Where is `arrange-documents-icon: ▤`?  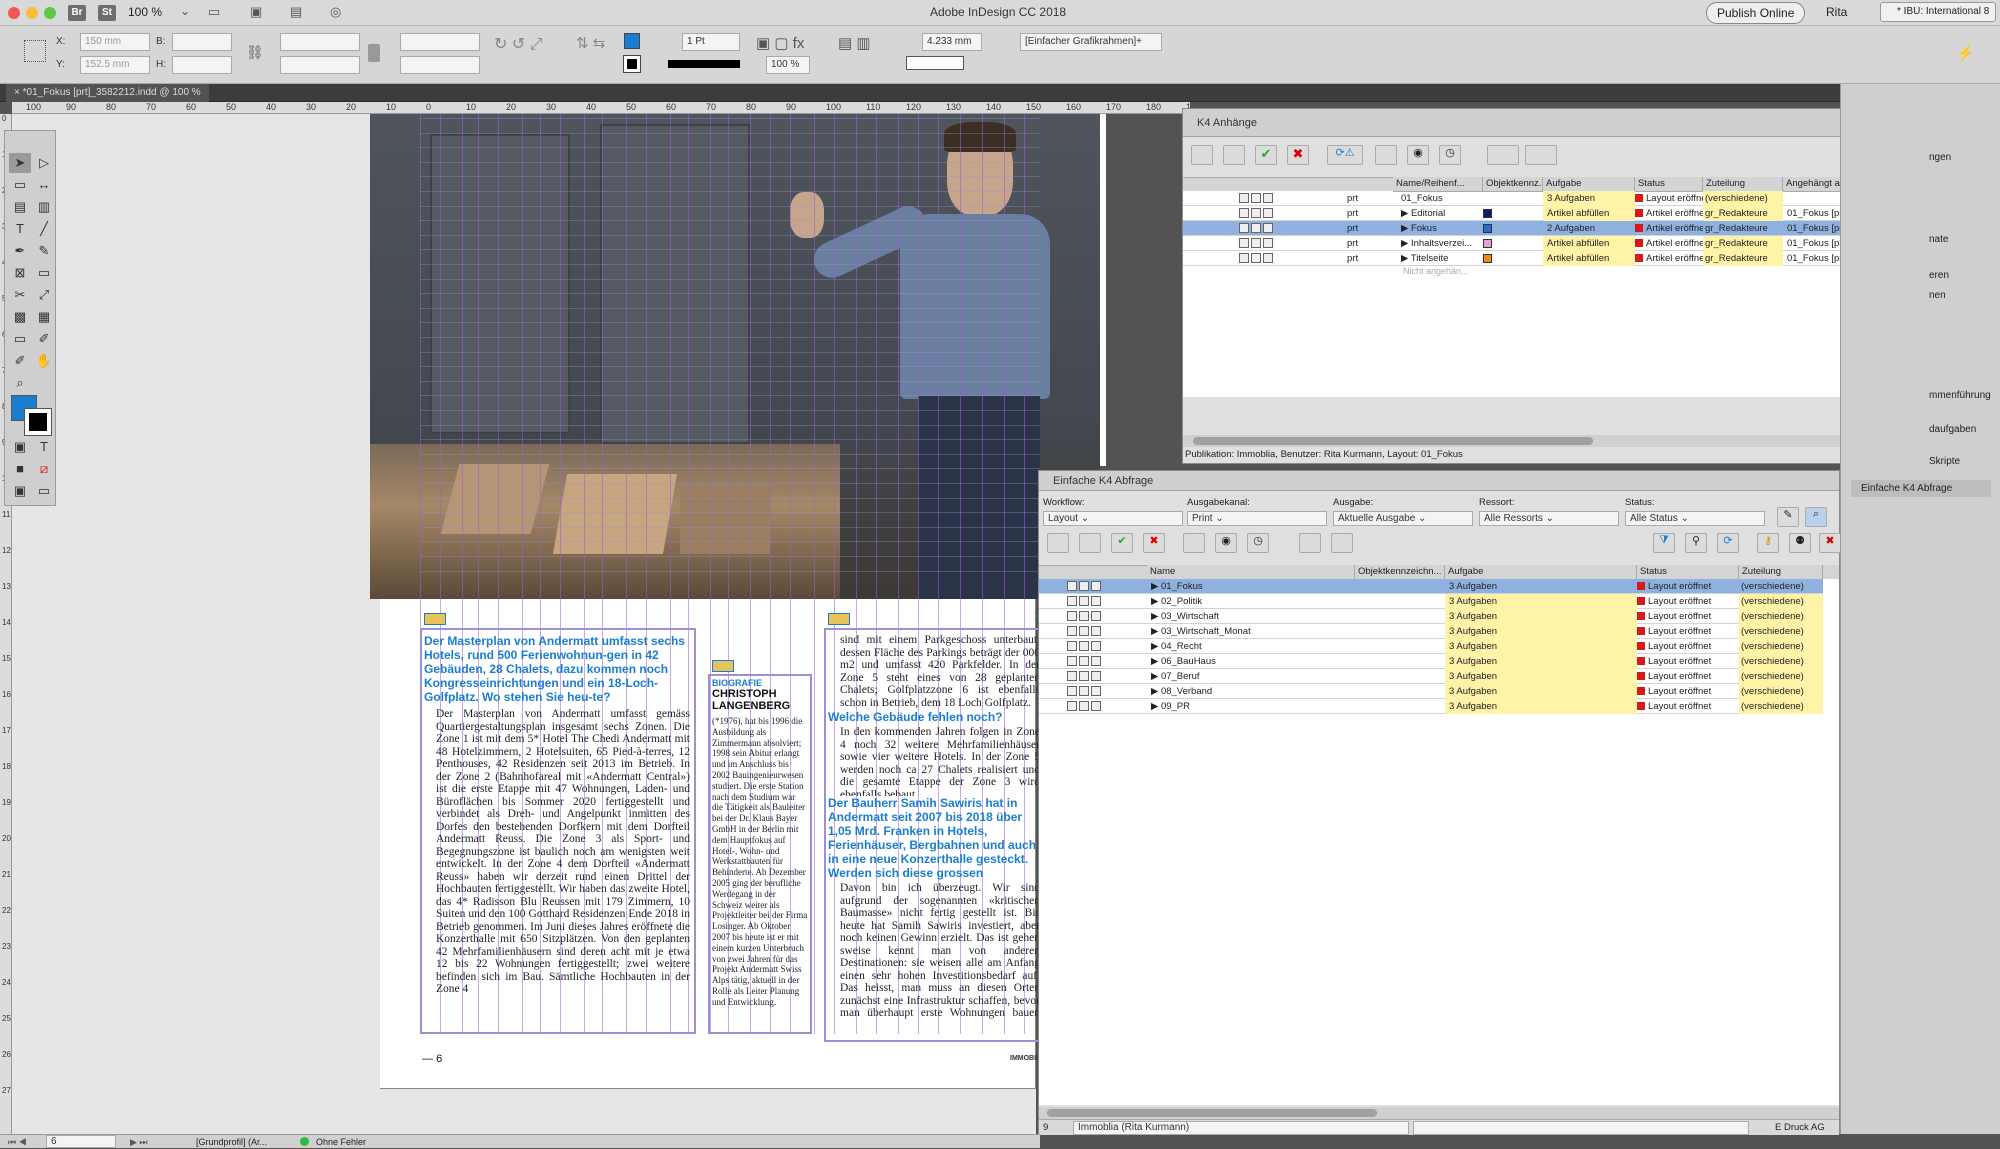
arrange-documents-icon: ▤ is located at coordinates (296, 12).